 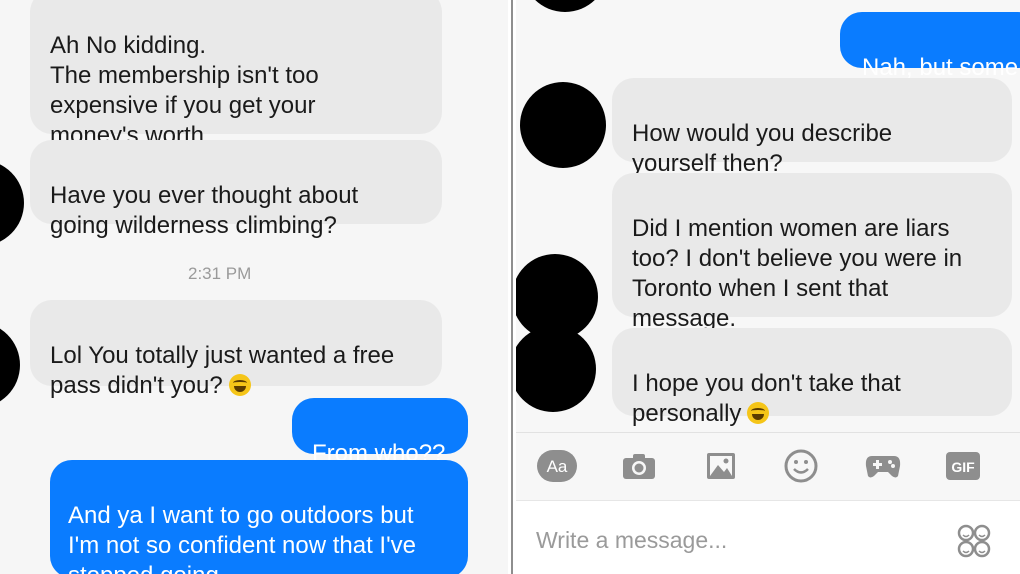 What do you see at coordinates (762, 148) in the screenshot?
I see `message-text: How would you describe yourself then?` at bounding box center [762, 148].